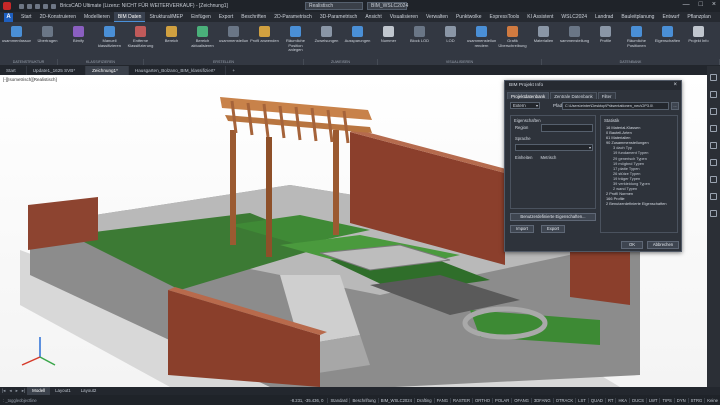  Describe the element at coordinates (21, 6) in the screenshot. I see `new-file-icon` at that location.